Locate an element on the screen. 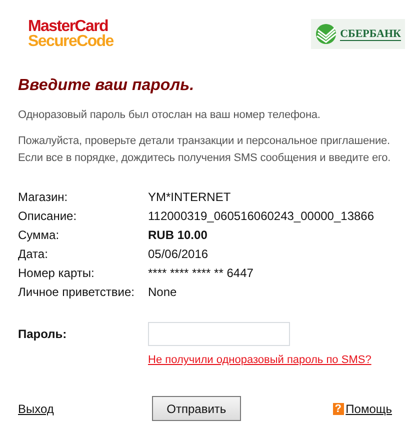 The image size is (409, 423). resend-sms-link: Не получили одноразовый пароль по SMS? is located at coordinates (269, 360).